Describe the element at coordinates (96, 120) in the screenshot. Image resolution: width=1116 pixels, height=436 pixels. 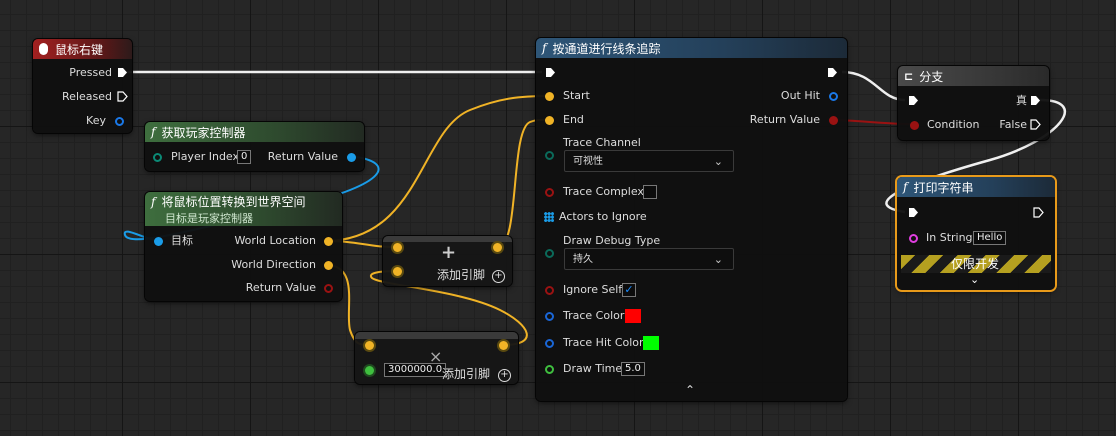
I see `key-label: Key` at that location.